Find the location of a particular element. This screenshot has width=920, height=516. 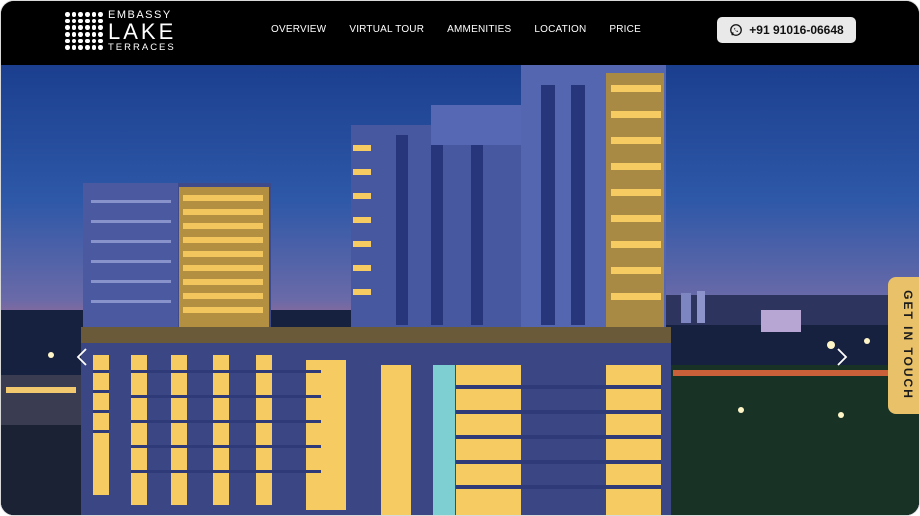

left-tower is located at coordinates (177, 258).